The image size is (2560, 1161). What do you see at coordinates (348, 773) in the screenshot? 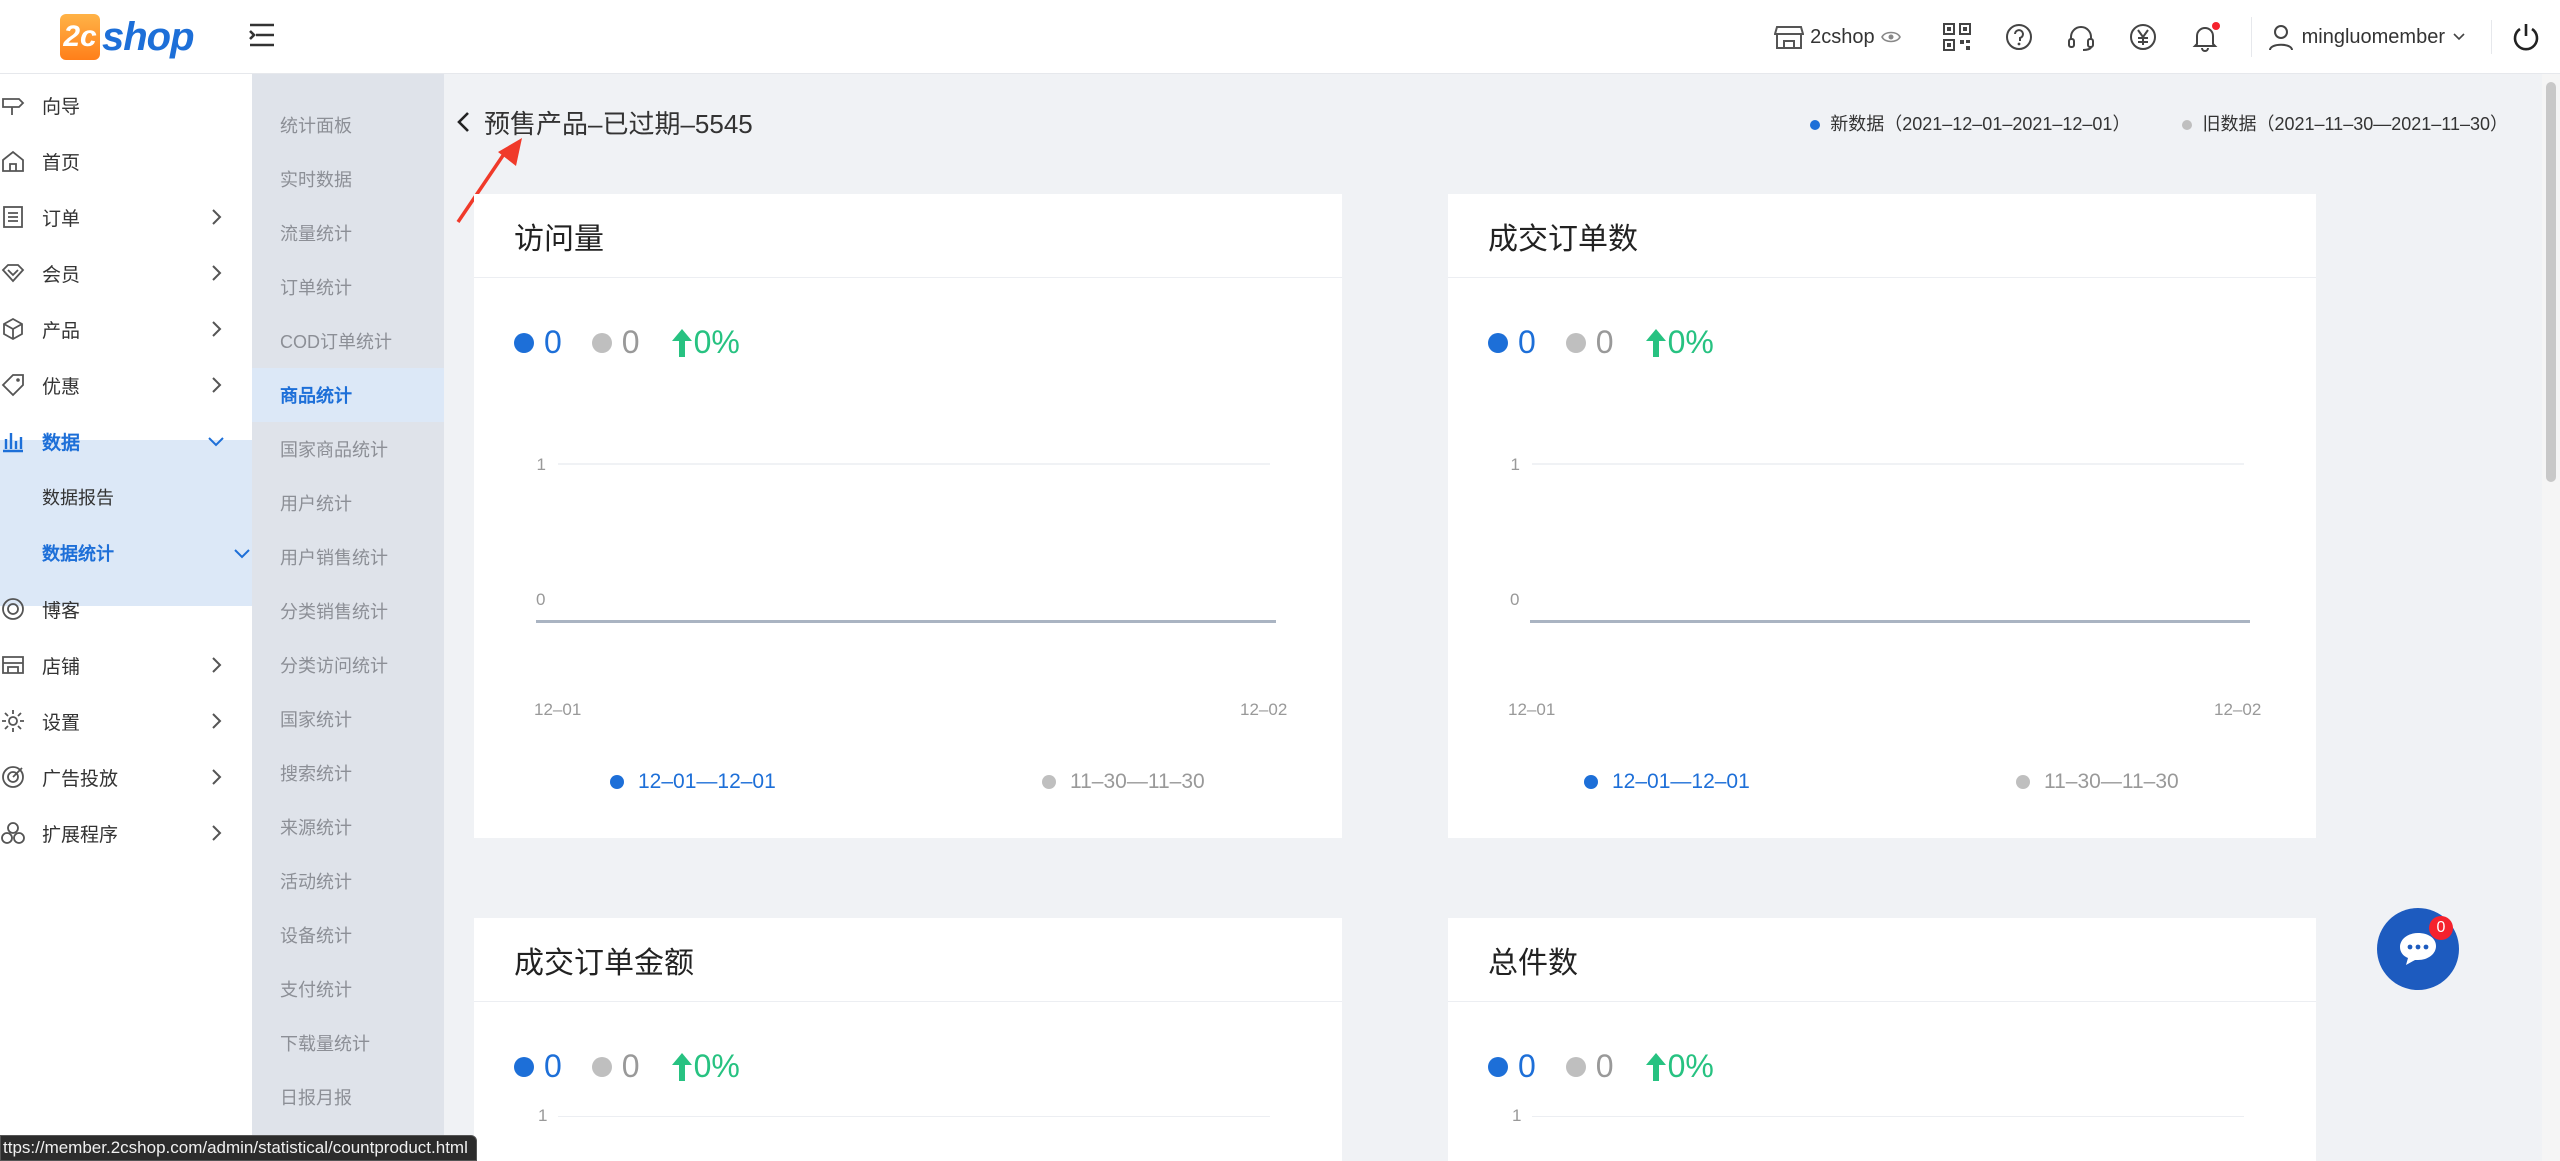
I see `subnav-item: 搜索统计` at bounding box center [348, 773].